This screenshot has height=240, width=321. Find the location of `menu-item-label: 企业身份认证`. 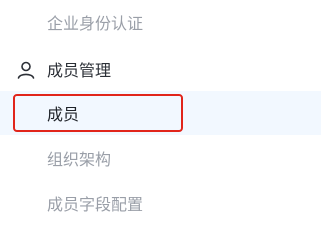

menu-item-label: 企业身份认证 is located at coordinates (95, 23).